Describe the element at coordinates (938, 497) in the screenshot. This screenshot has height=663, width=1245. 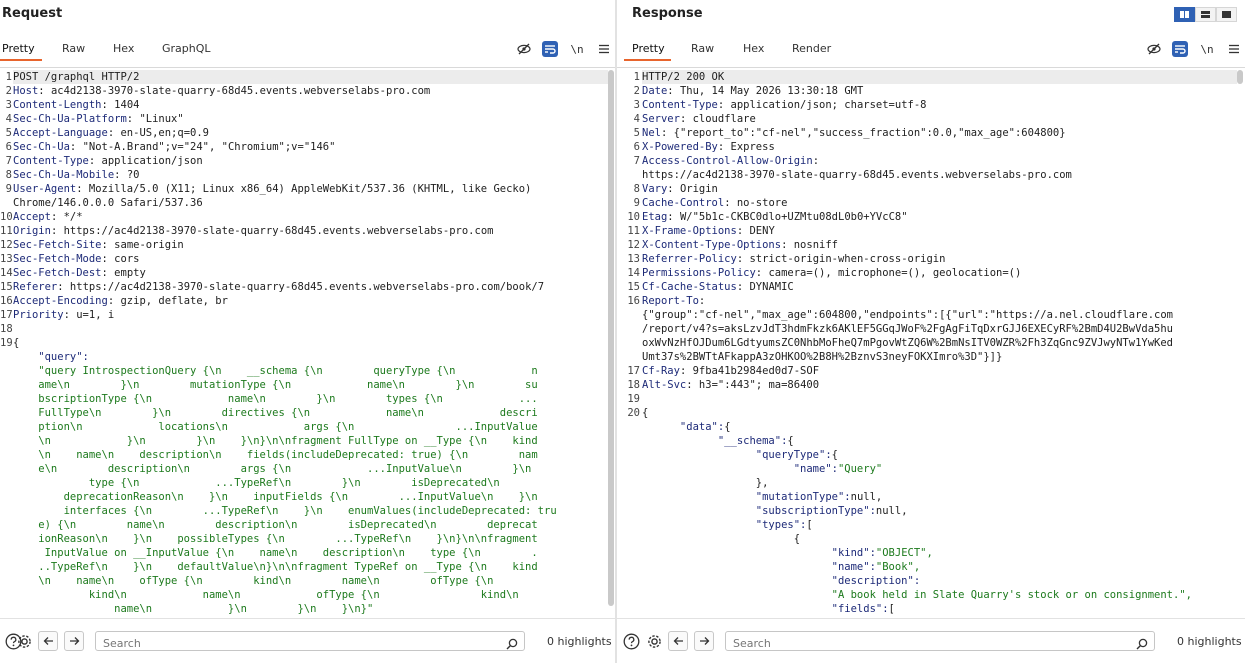
I see `code-line: "mutationType":null,` at that location.